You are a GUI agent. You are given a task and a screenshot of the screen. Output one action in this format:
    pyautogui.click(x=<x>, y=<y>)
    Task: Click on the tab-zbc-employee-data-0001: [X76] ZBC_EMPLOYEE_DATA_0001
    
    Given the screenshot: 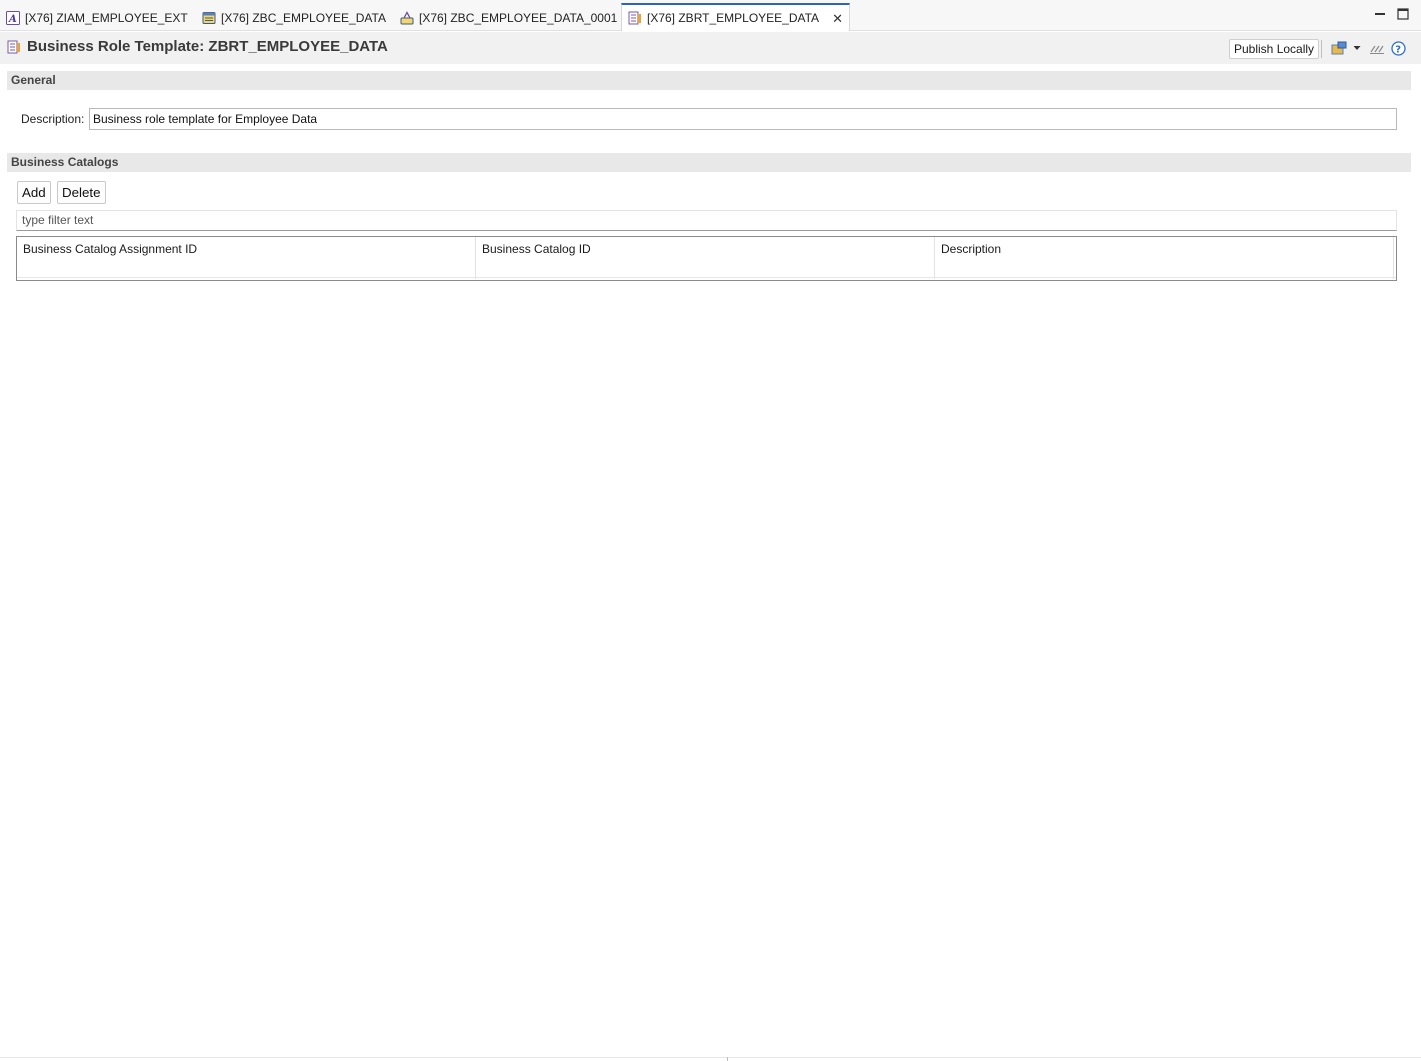 What is the action you would take?
    pyautogui.click(x=508, y=17)
    